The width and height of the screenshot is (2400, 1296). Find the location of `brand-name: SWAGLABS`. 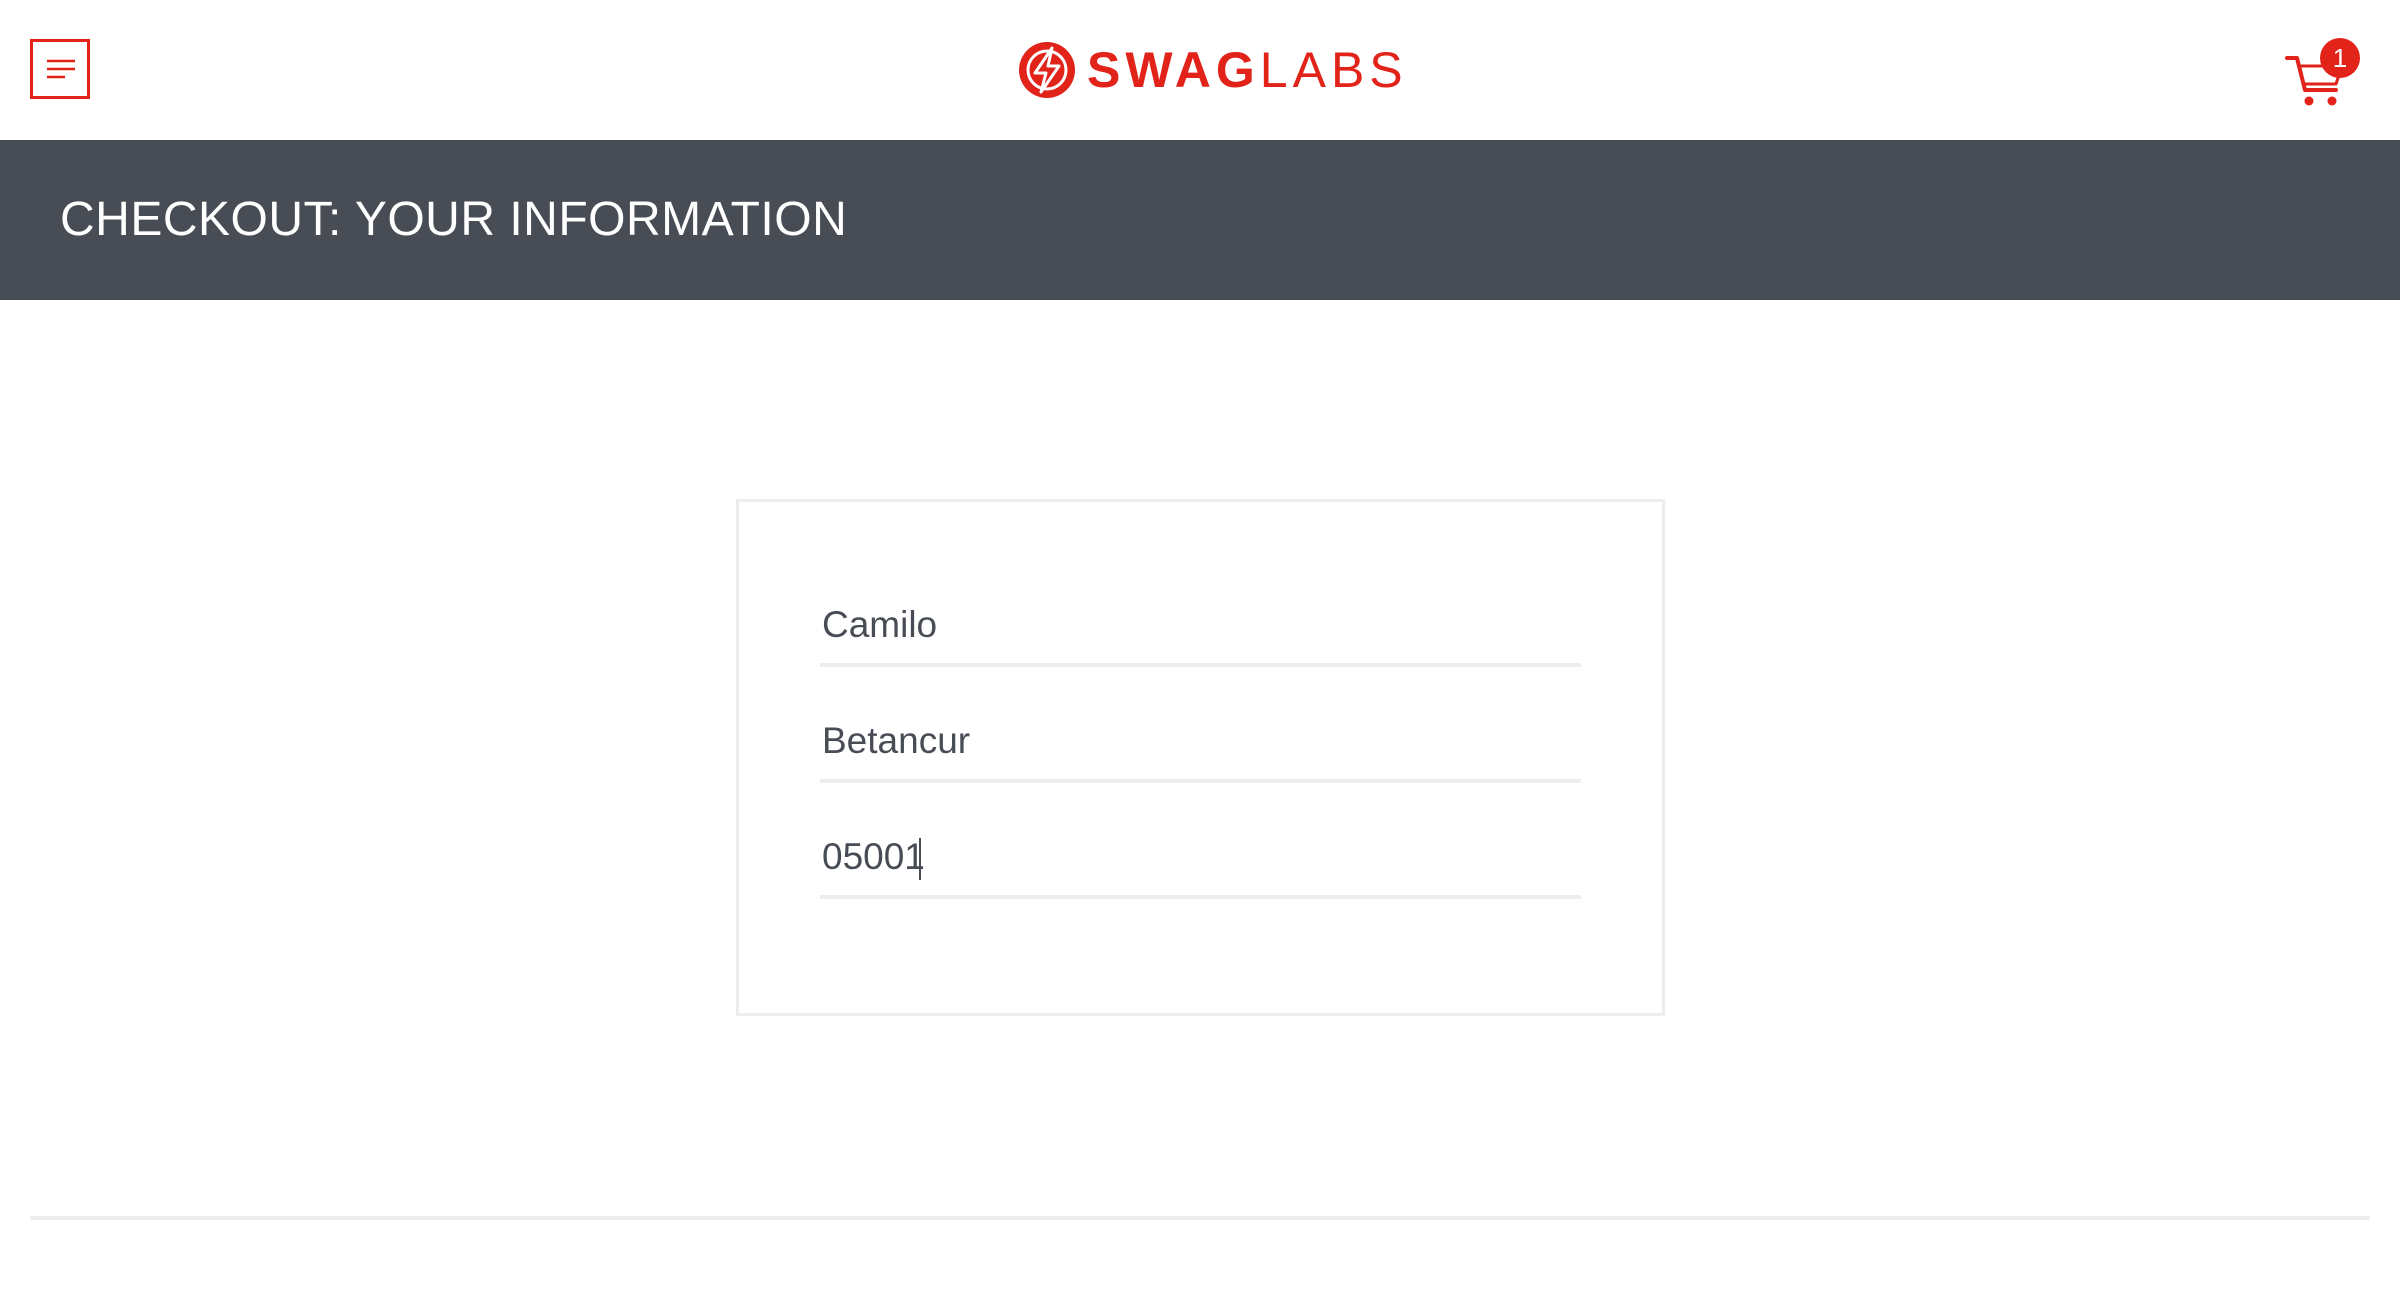

brand-name: SWAGLABS is located at coordinates (1247, 70).